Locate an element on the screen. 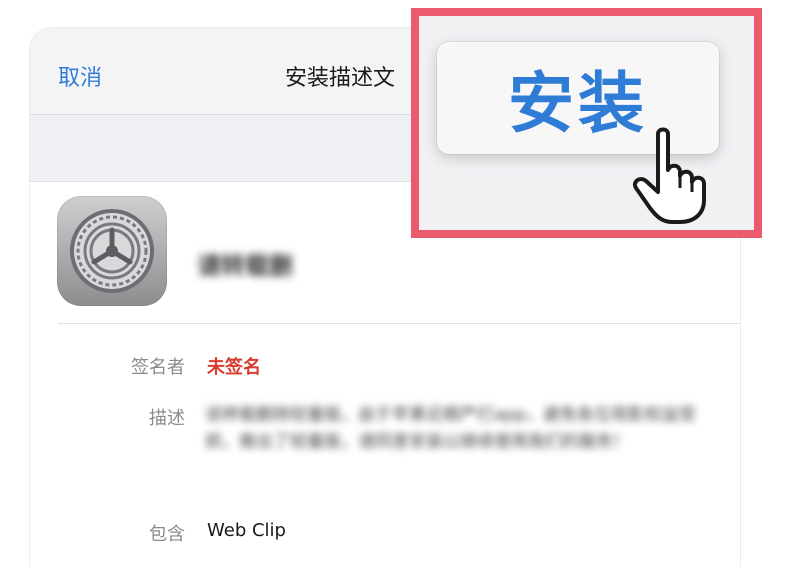 The height and width of the screenshot is (566, 789). hand-pointer-icon is located at coordinates (669, 175).